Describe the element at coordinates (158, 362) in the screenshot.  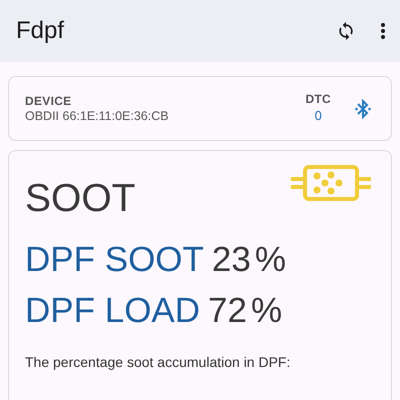
I see `description-text: The percentage soot accumulation in DPF:` at that location.